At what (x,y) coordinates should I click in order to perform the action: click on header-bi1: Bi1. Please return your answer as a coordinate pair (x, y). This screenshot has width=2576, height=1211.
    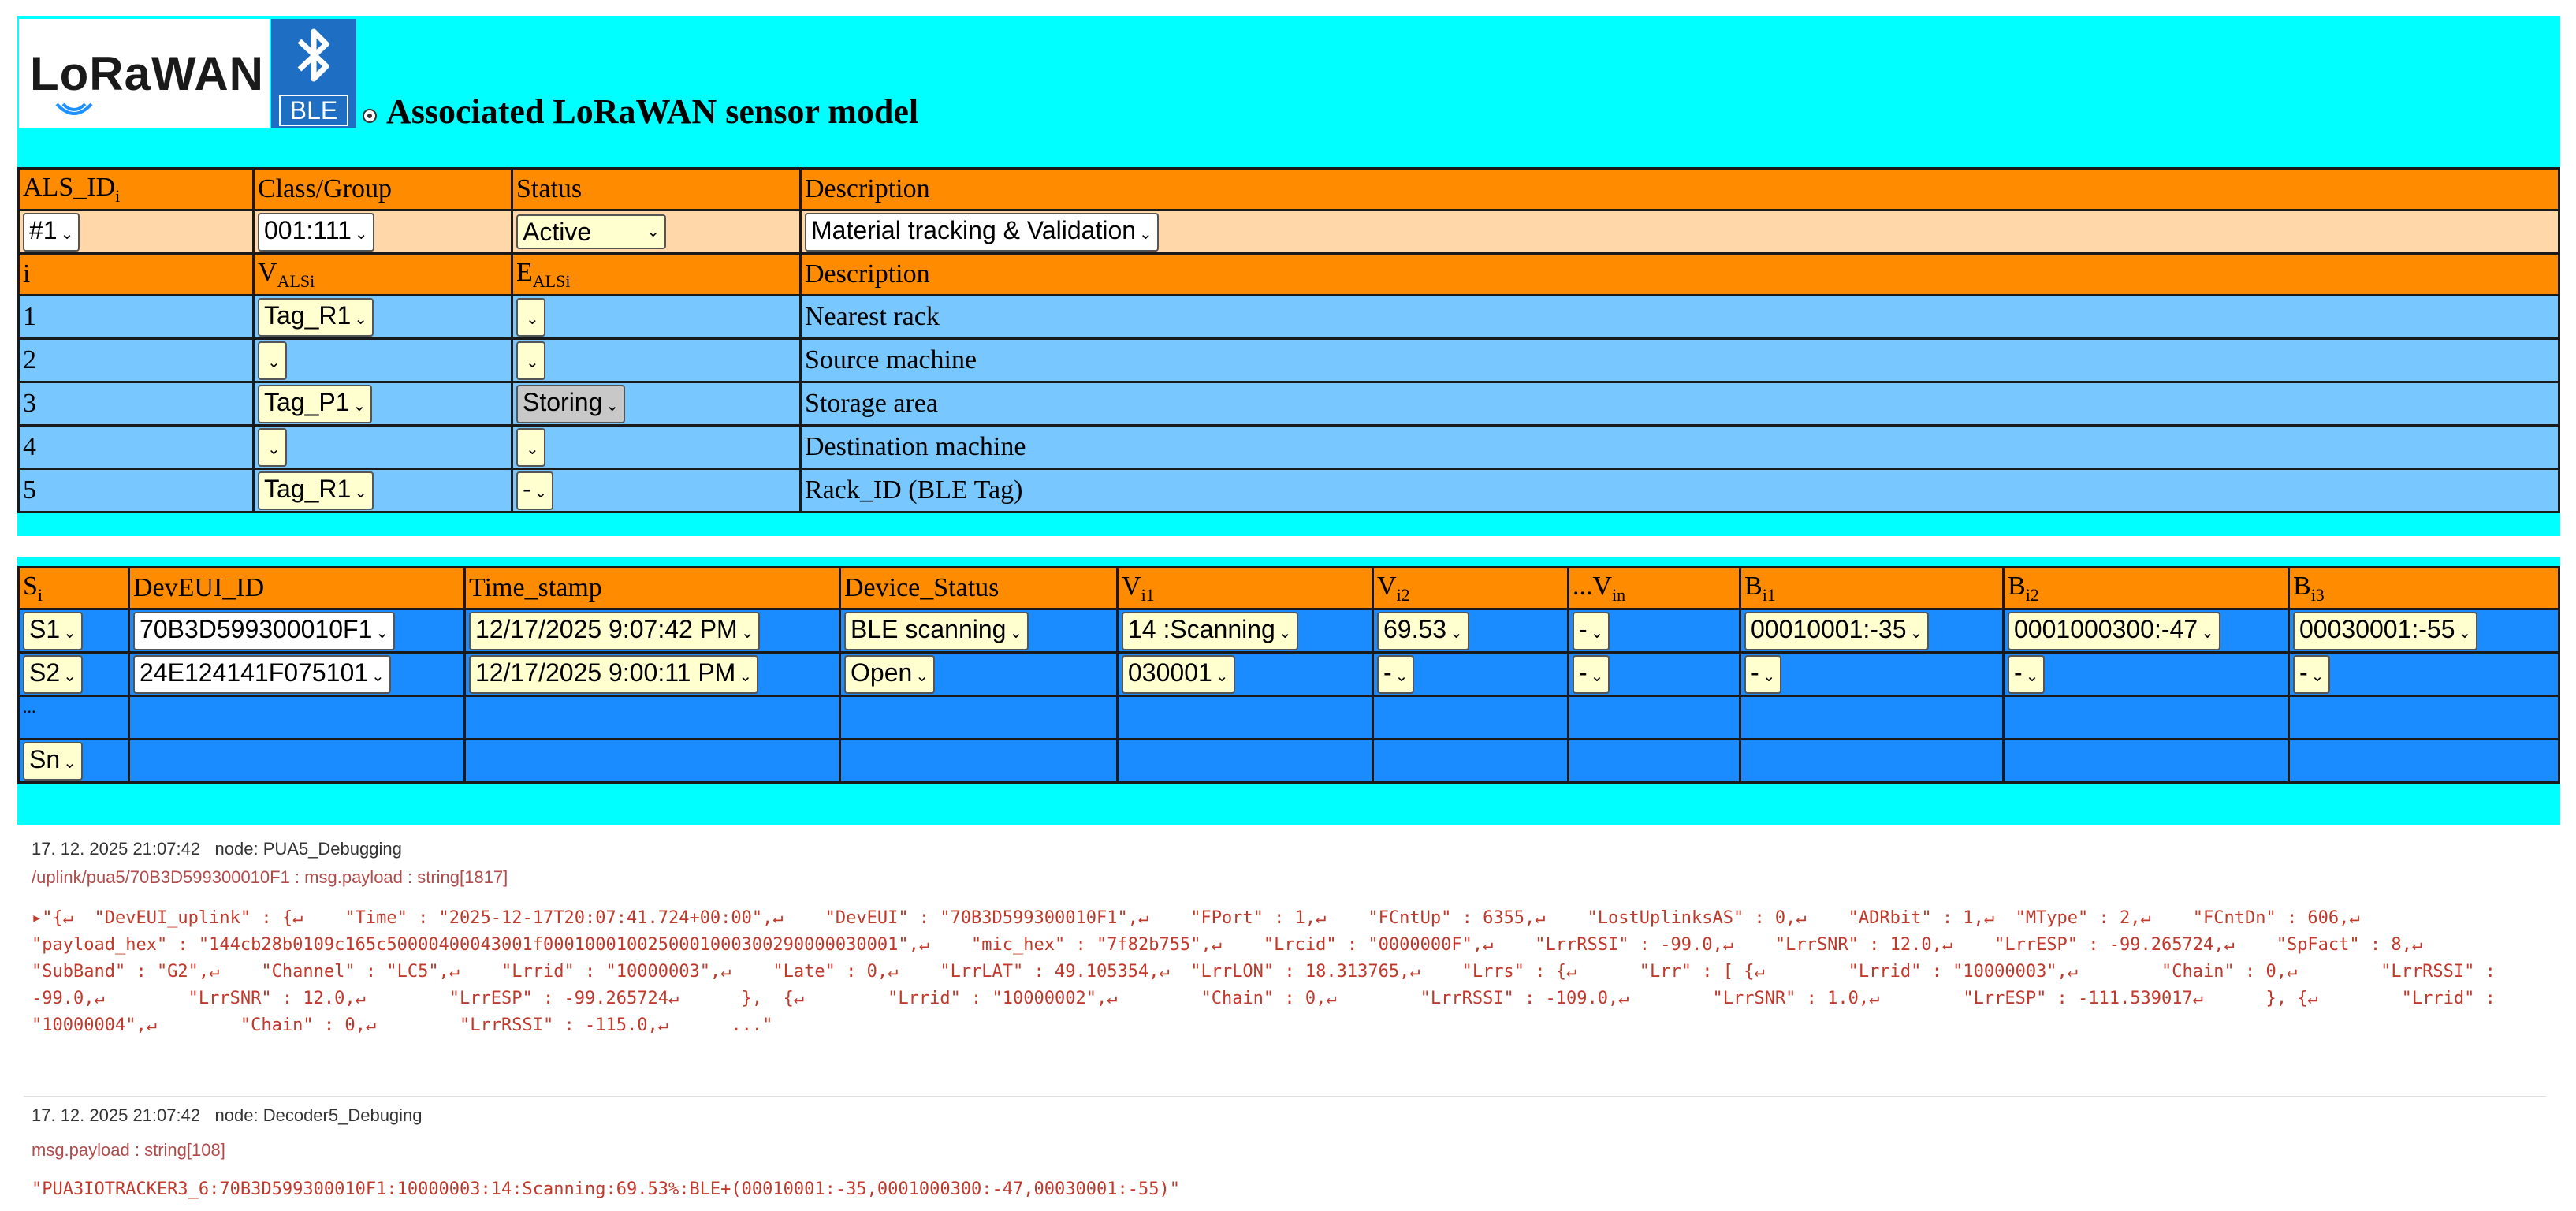
    Looking at the image, I should click on (1872, 588).